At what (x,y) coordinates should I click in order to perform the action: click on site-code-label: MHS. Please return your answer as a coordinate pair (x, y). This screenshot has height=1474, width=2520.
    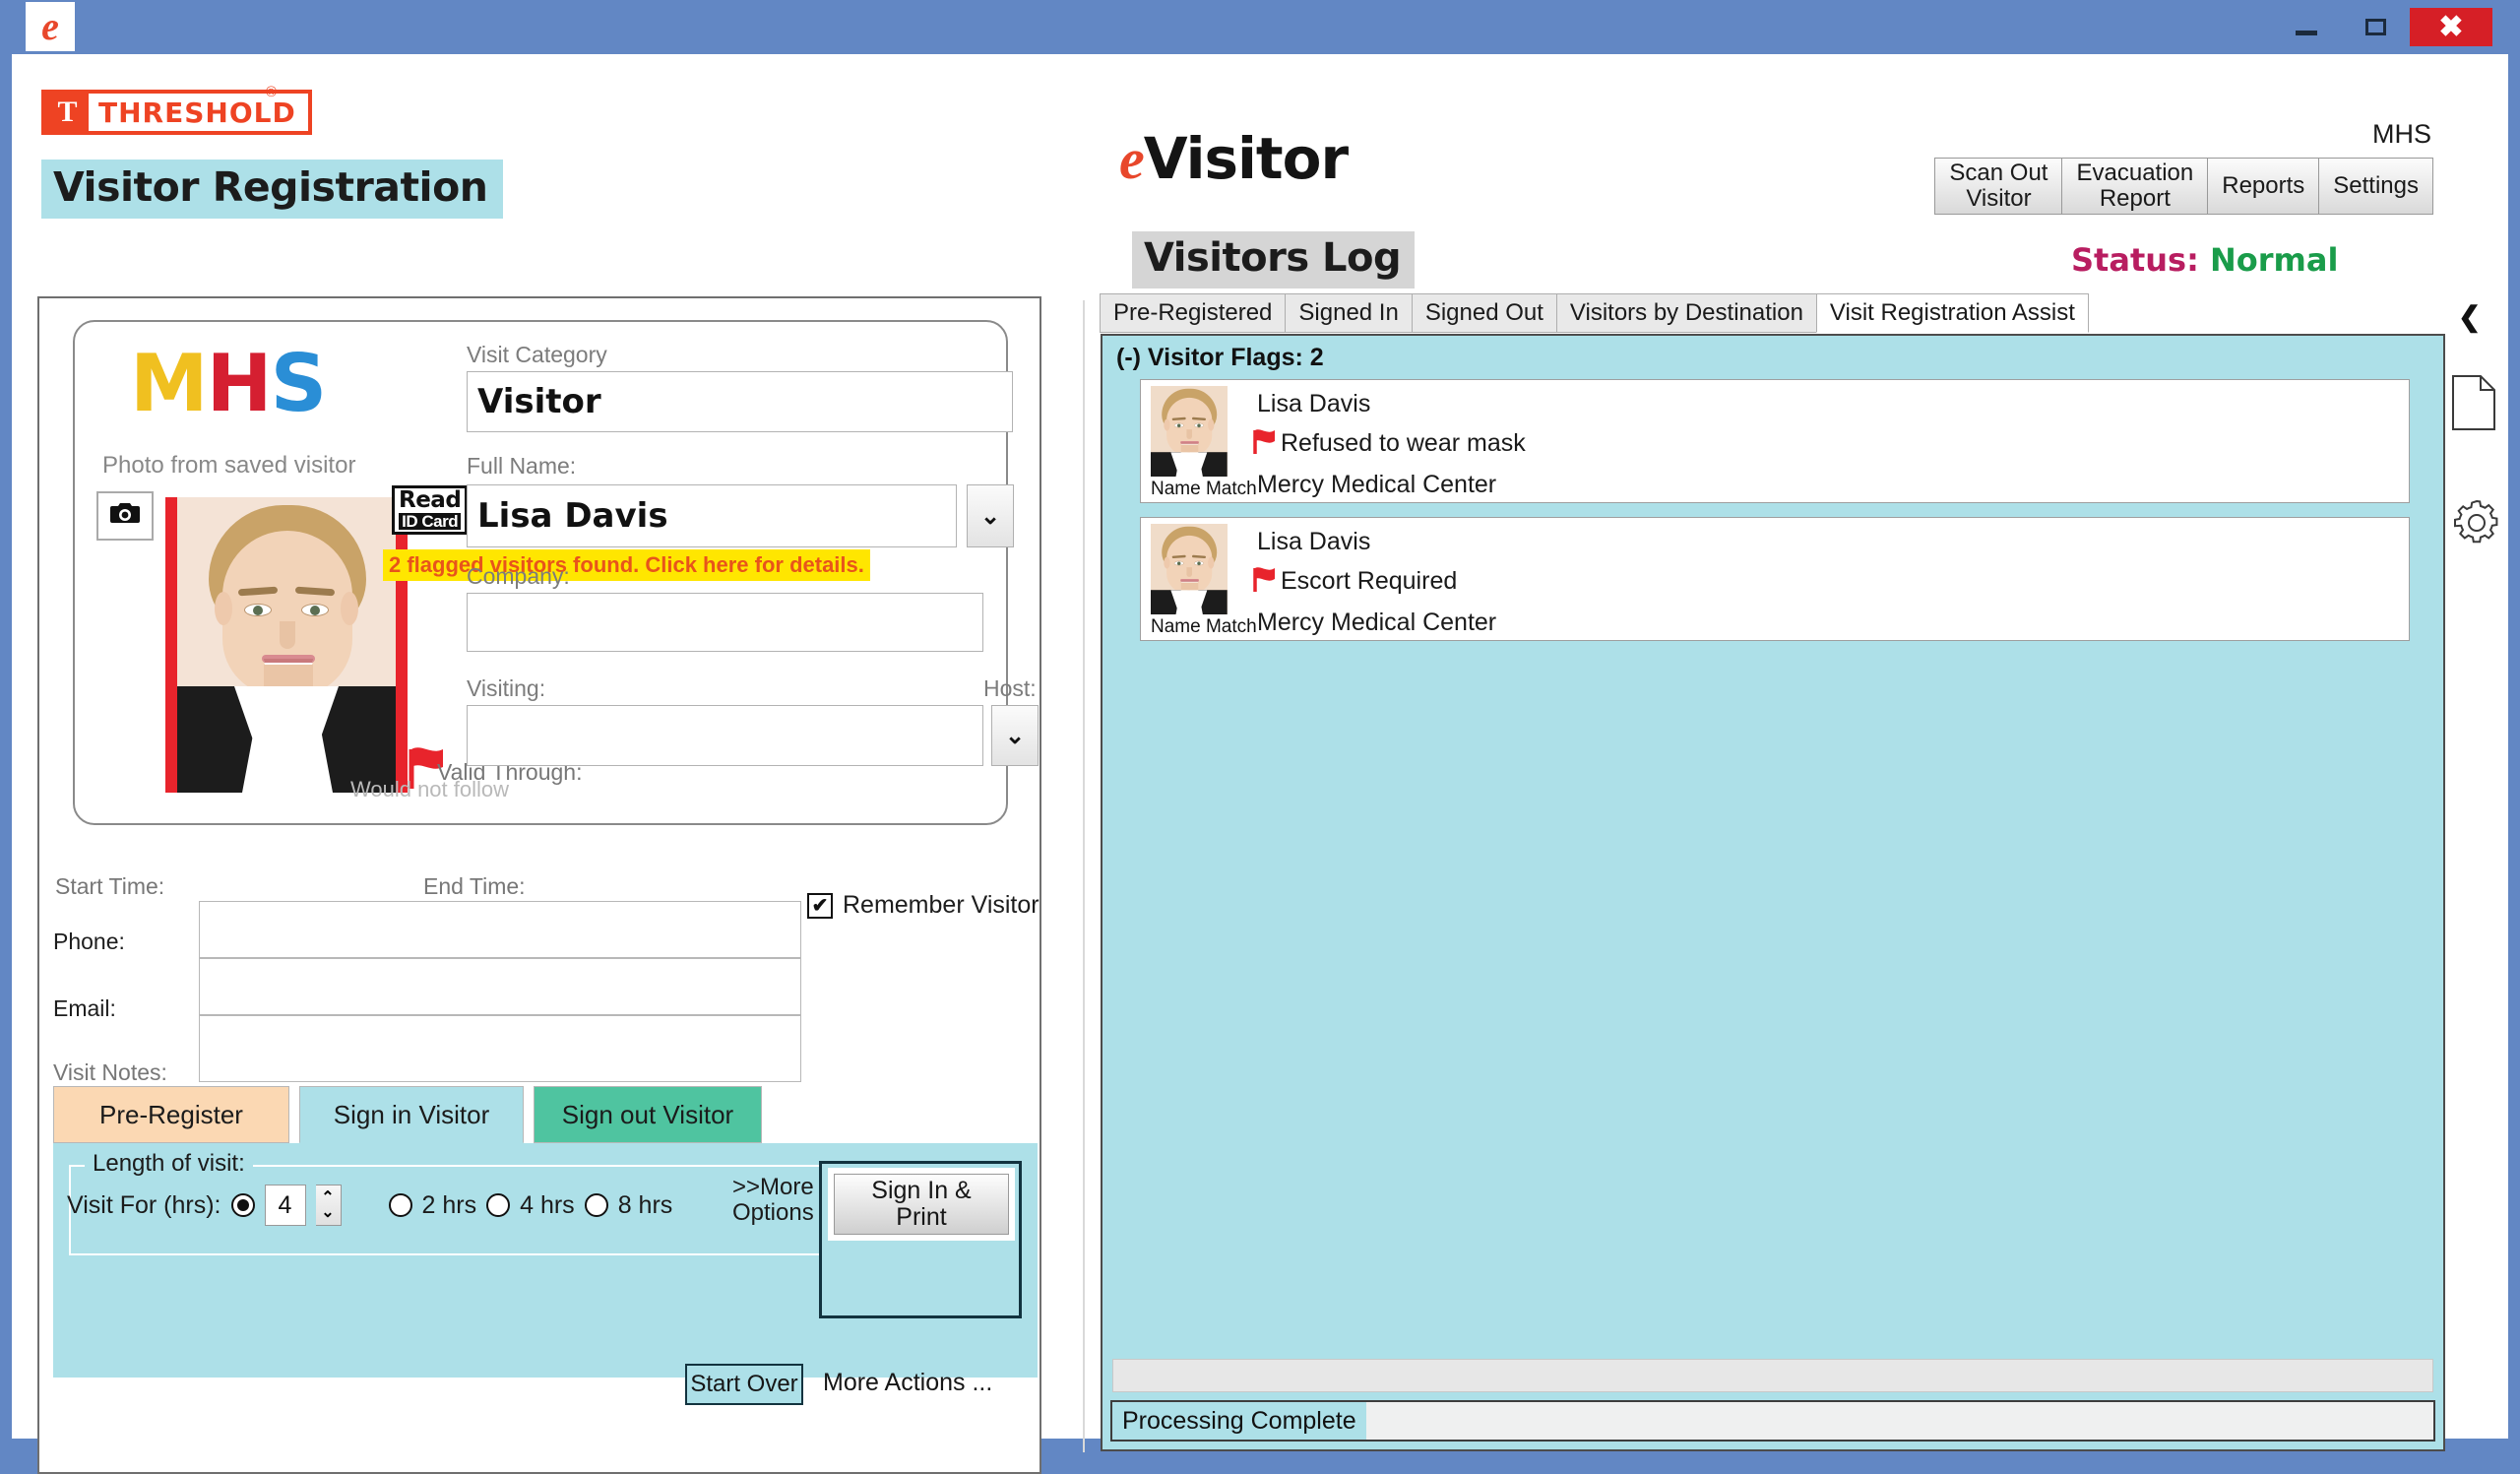
    Looking at the image, I should click on (2401, 134).